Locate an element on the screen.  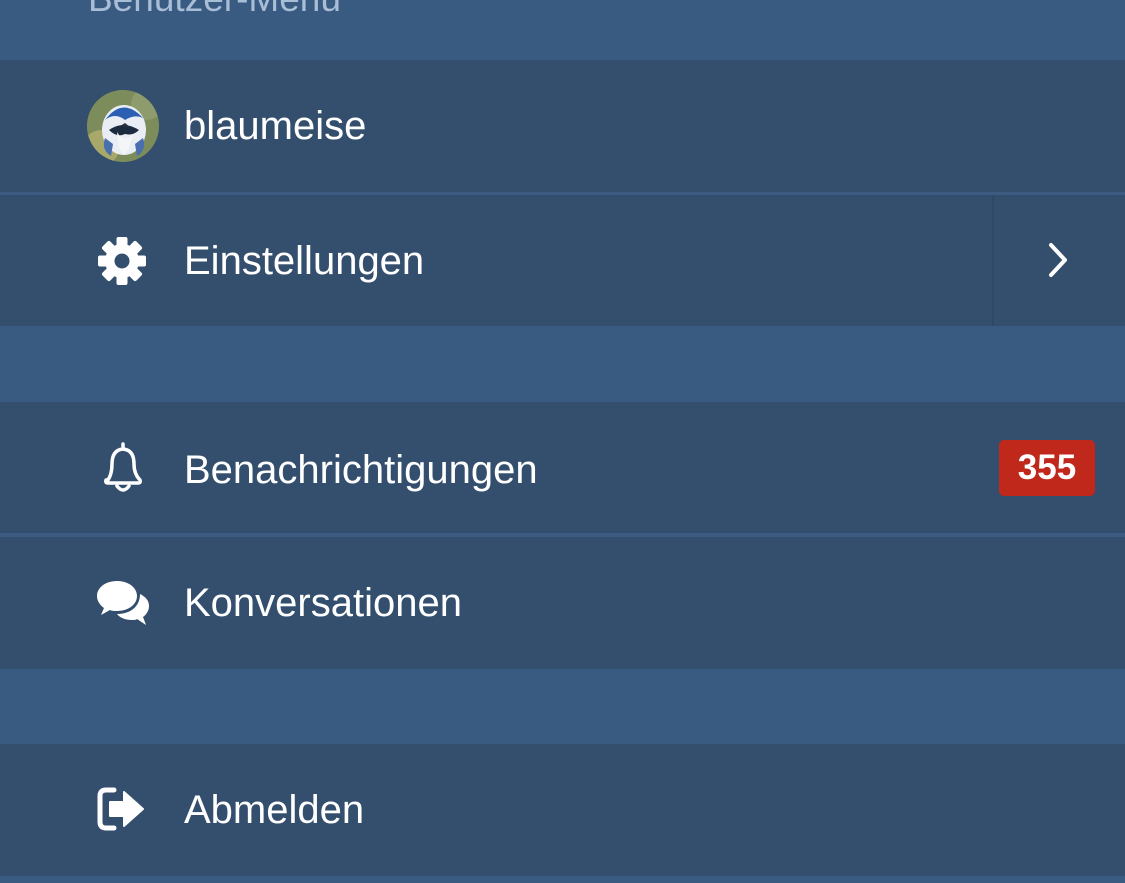
notifications-count-badge: 355 is located at coordinates (1047, 468).